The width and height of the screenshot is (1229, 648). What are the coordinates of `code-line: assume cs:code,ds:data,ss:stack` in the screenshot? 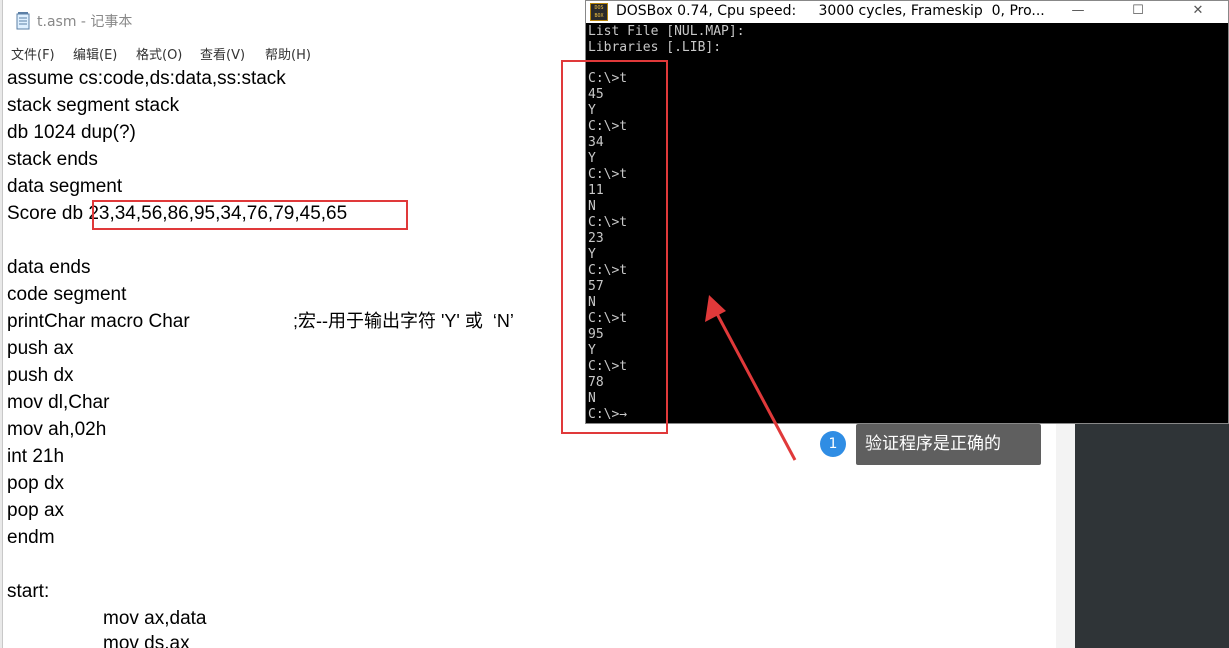 It's located at (146, 78).